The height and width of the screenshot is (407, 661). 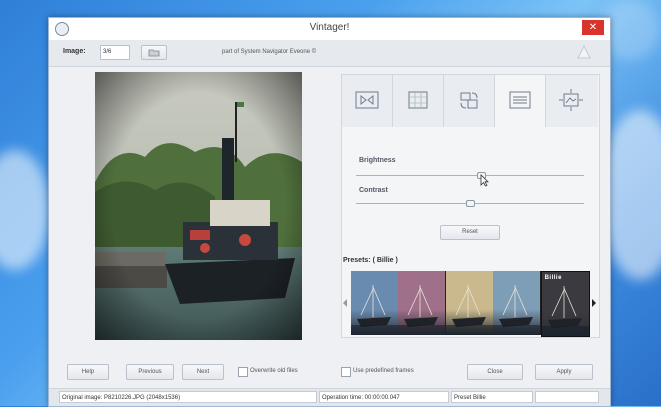 I want to click on presets-title: Presets: ( Billie ), so click(x=370, y=260).